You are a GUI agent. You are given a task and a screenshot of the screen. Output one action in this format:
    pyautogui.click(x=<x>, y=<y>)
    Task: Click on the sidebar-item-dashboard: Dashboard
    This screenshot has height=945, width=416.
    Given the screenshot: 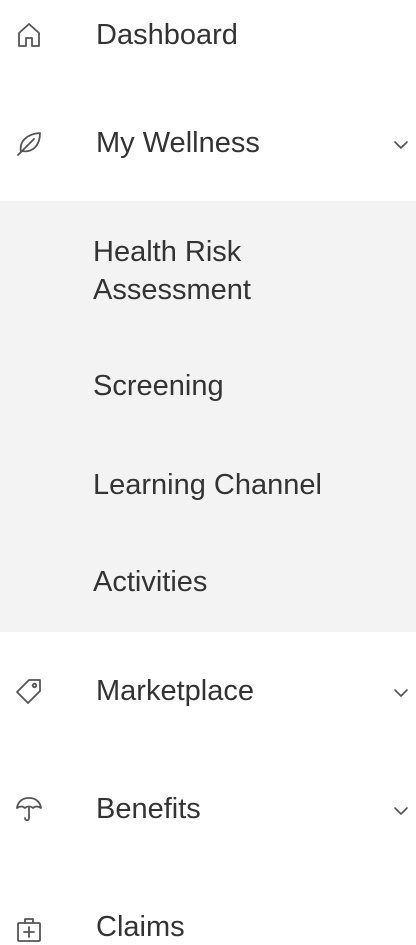 What is the action you would take?
    pyautogui.click(x=208, y=36)
    